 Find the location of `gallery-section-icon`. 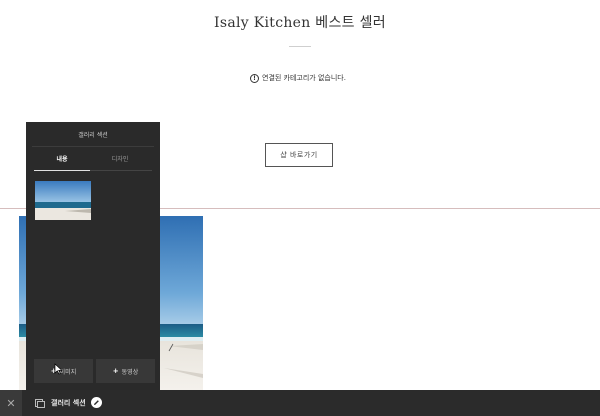

gallery-section-icon is located at coordinates (40, 403).